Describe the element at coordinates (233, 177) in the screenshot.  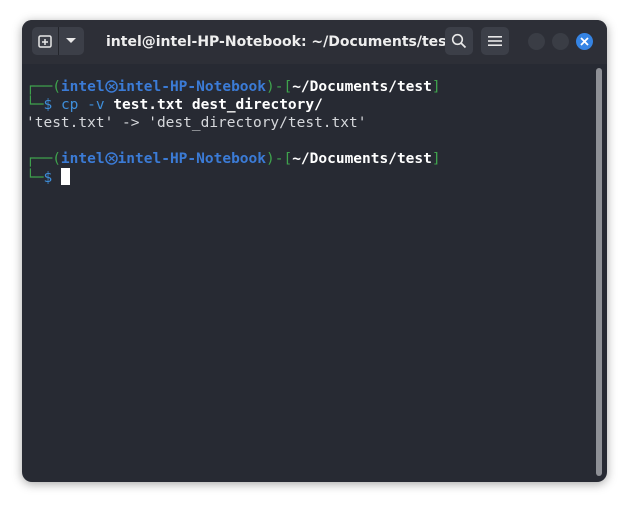
I see `active-prompt-line: └─$` at that location.